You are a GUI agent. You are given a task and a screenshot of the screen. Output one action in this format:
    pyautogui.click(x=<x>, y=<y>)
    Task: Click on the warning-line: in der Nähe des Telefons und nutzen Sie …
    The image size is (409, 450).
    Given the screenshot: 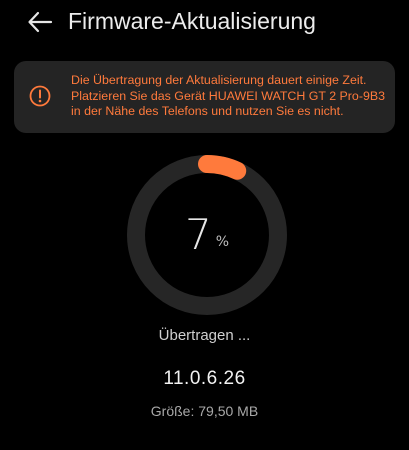 What is the action you would take?
    pyautogui.click(x=207, y=111)
    